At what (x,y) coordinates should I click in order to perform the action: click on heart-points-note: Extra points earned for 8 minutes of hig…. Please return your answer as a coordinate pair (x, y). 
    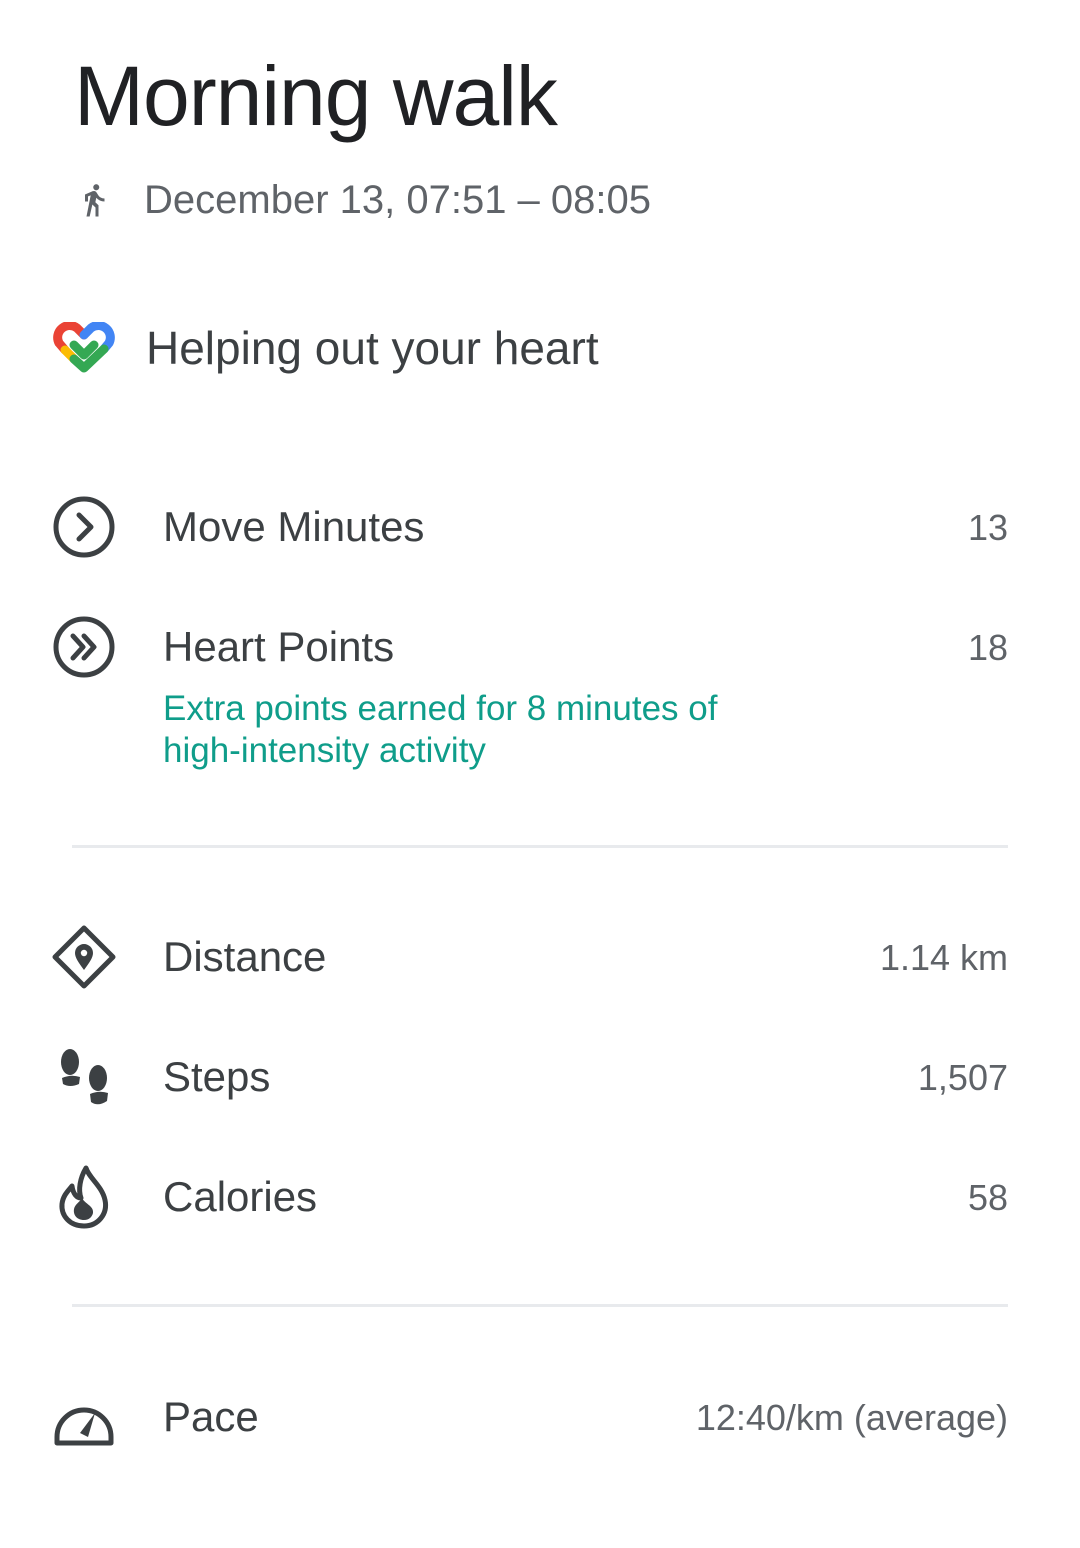
    Looking at the image, I should click on (440, 729).